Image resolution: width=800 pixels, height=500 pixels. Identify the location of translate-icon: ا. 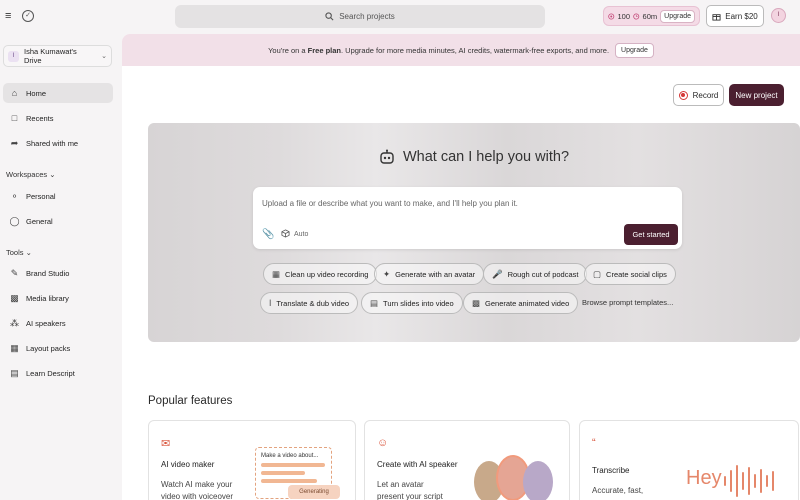
(270, 302).